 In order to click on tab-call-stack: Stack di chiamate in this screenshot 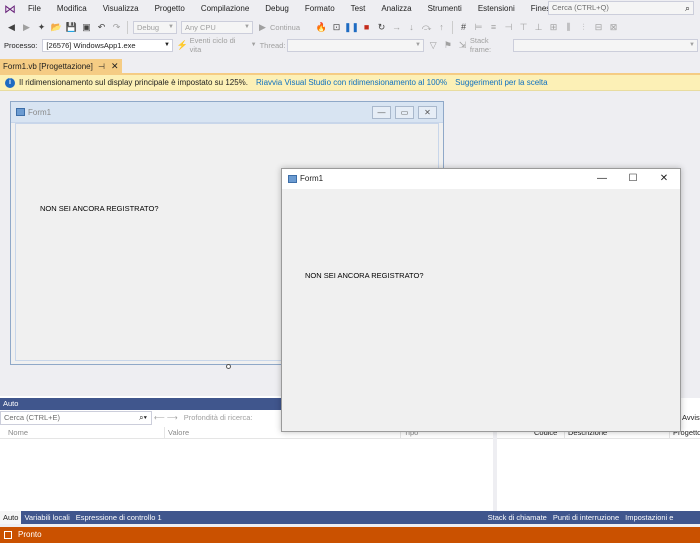, I will do `click(517, 517)`.